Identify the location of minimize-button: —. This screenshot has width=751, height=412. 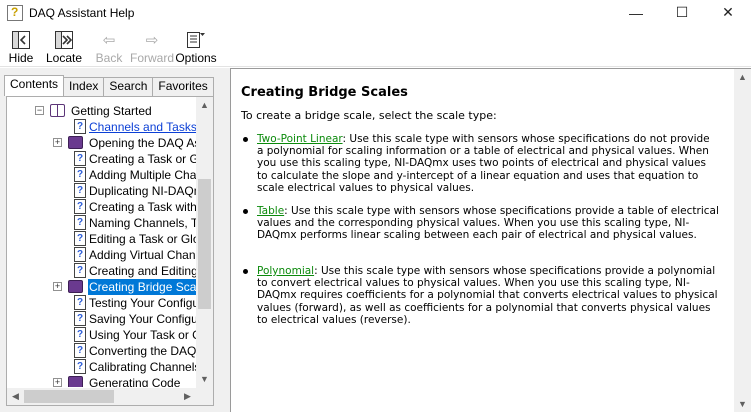
(636, 12).